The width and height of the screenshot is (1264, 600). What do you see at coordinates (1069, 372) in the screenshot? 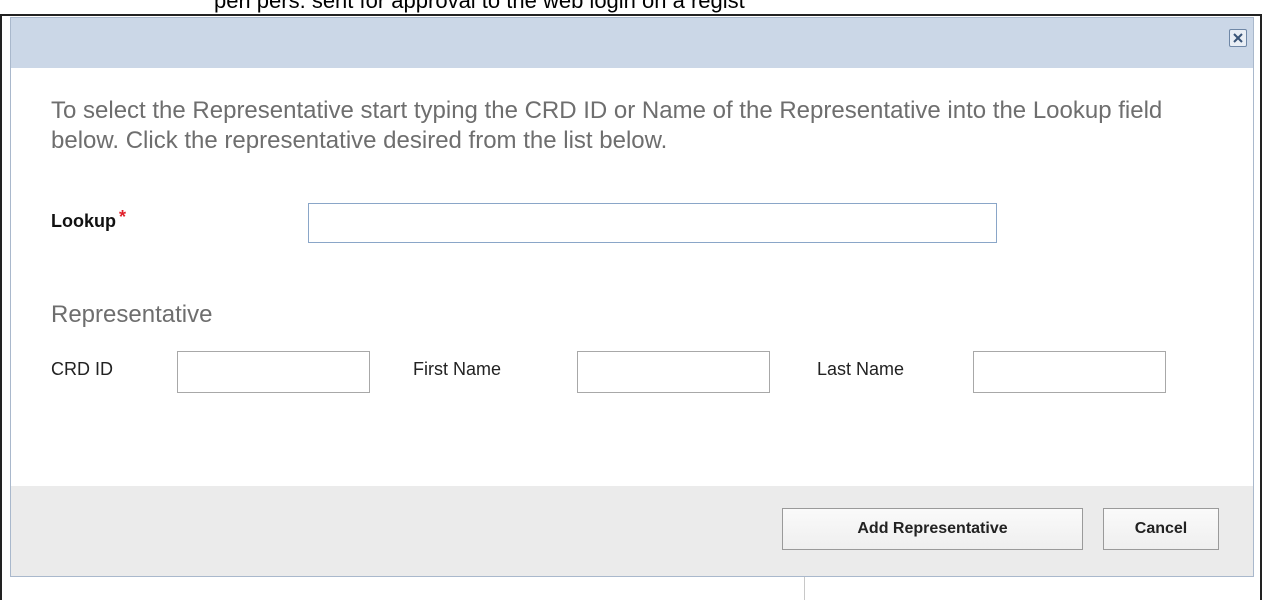
I see `last-name-input` at bounding box center [1069, 372].